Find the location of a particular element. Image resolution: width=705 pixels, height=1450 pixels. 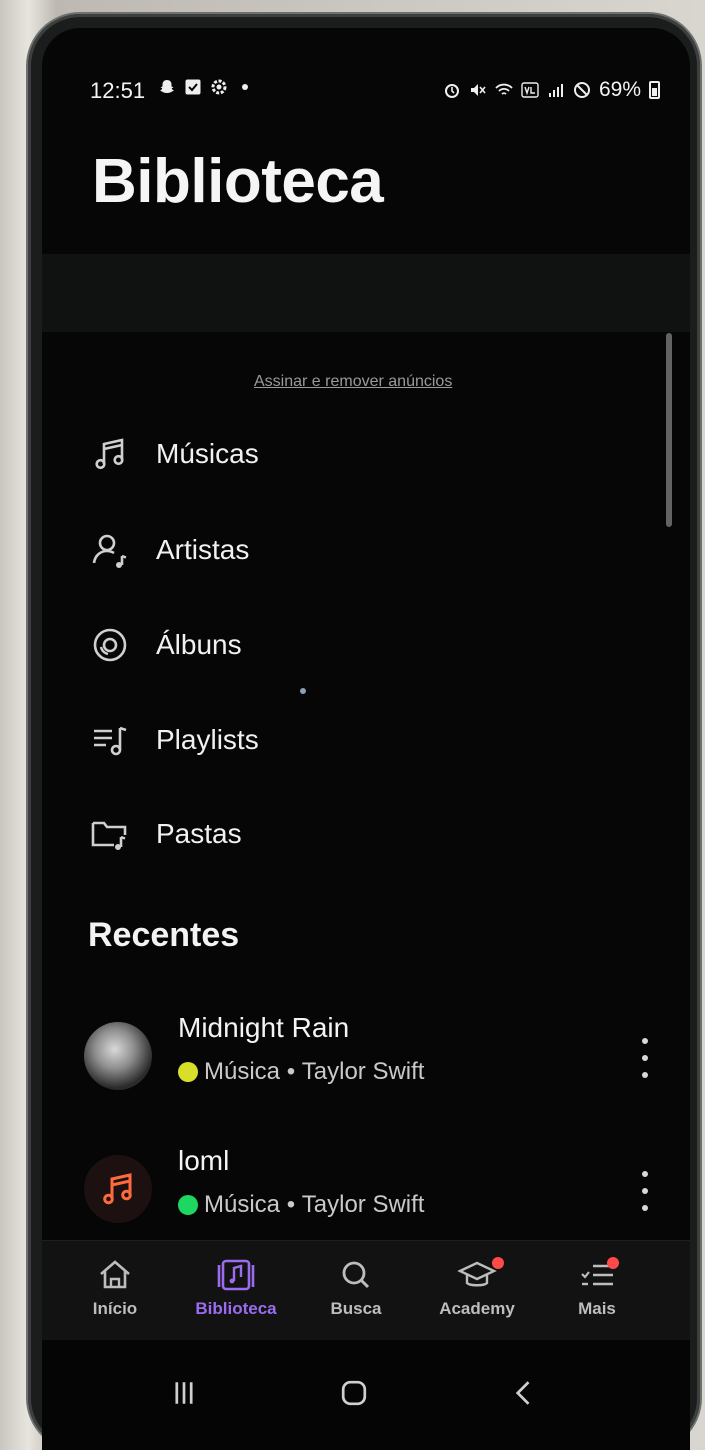

recent-apps-icon is located at coordinates (184, 1393).